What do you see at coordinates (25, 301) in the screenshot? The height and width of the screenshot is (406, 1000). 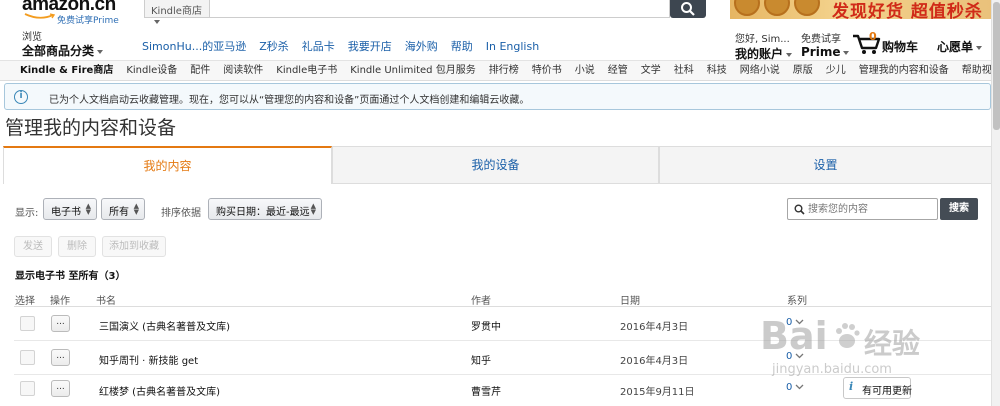 I see `column-select: 选择` at bounding box center [25, 301].